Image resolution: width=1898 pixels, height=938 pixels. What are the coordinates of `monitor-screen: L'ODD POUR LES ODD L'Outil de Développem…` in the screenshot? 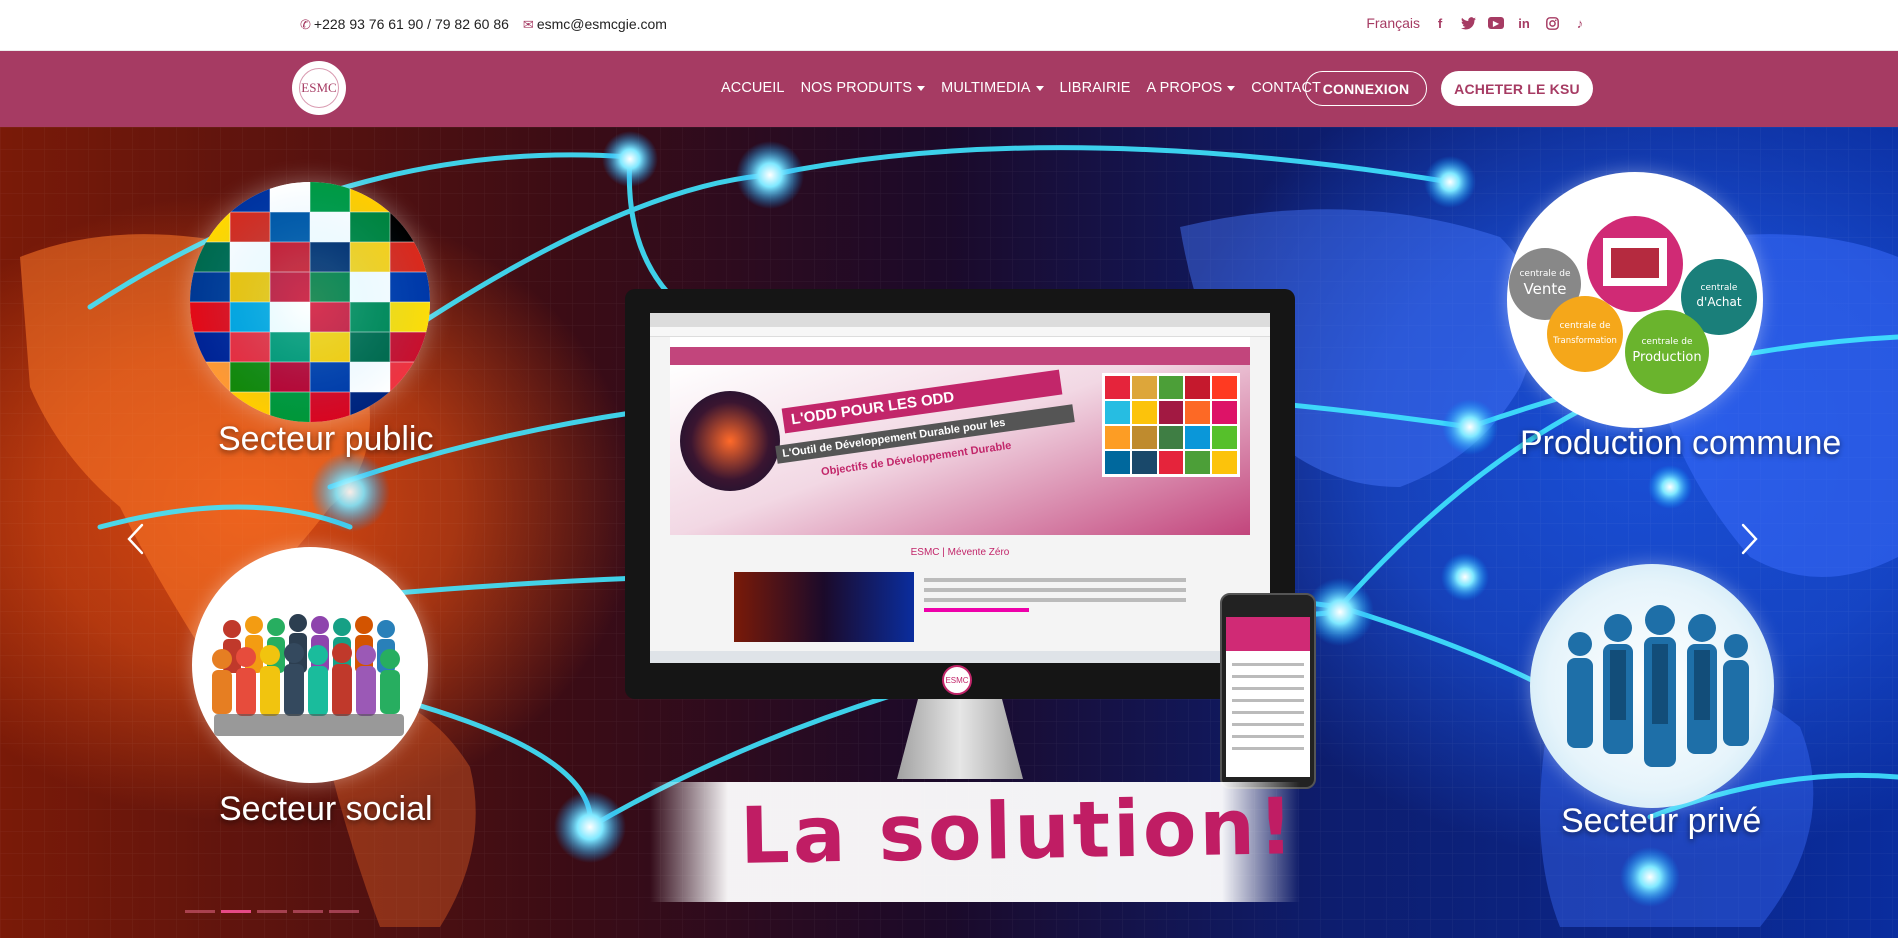 It's located at (960, 488).